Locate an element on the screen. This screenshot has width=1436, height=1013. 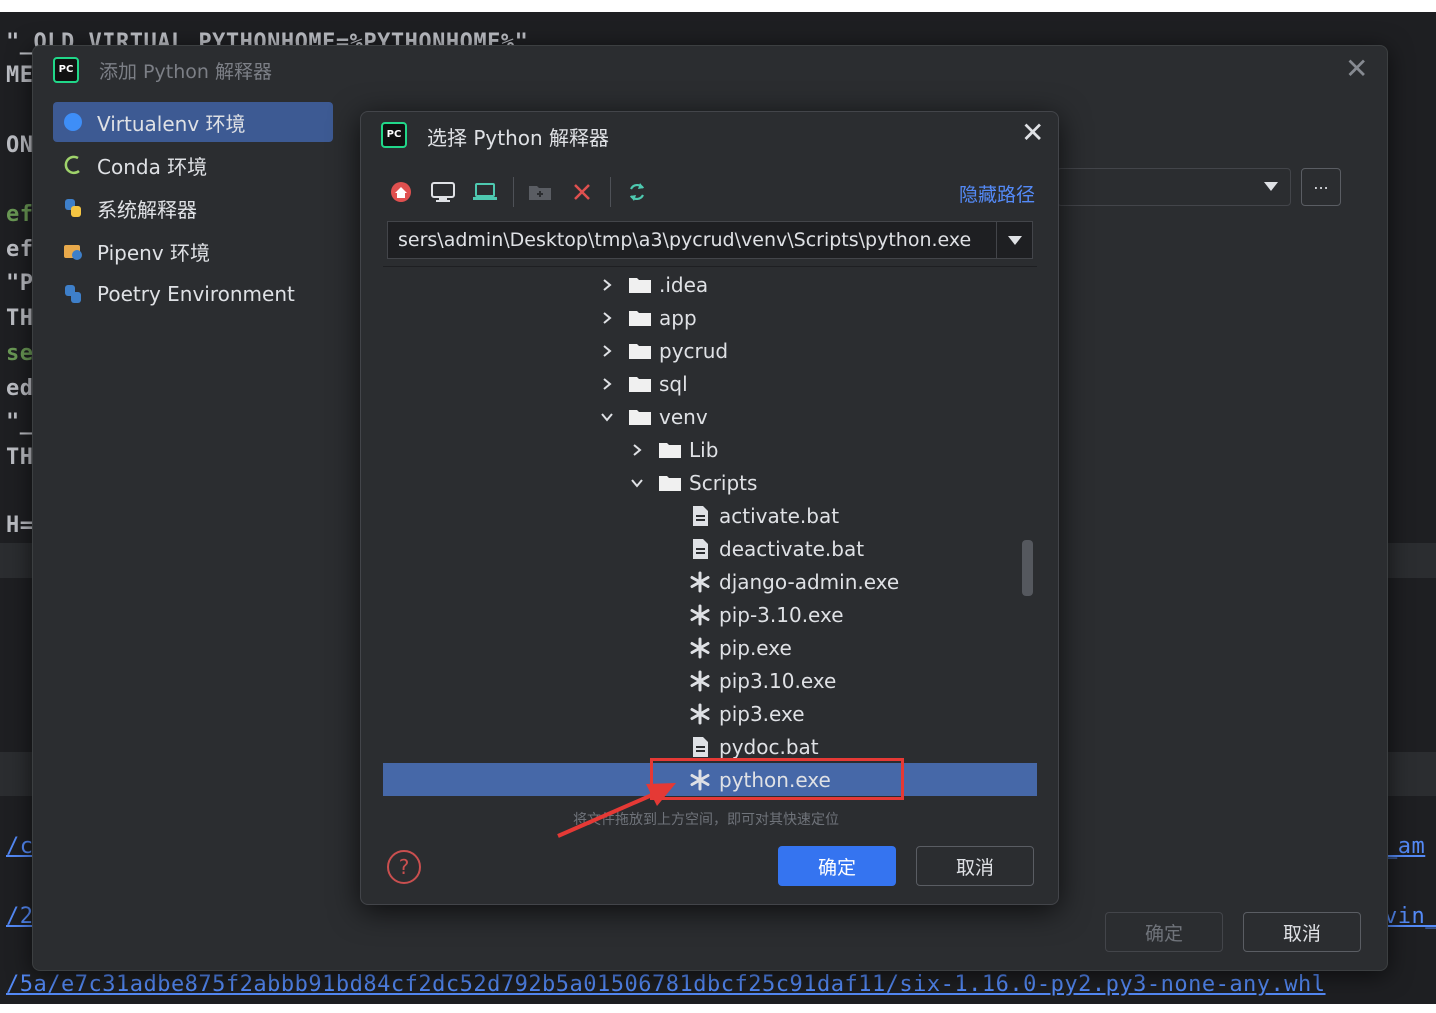
tree-row: pydoc.bat is located at coordinates (710, 746).